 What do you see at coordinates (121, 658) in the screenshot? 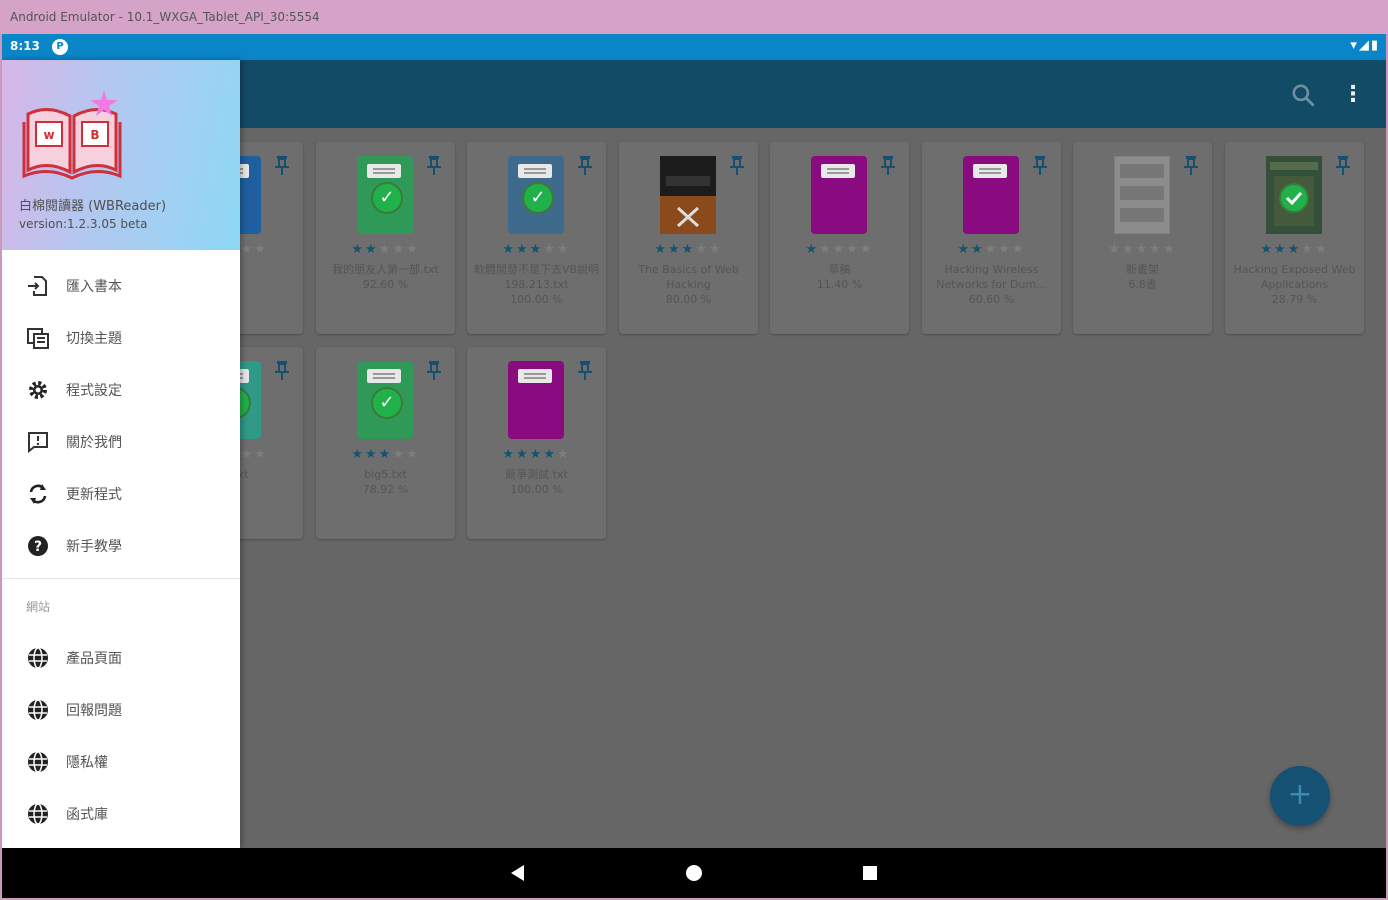
I see `drawer-item-product-page: 產品頁面` at bounding box center [121, 658].